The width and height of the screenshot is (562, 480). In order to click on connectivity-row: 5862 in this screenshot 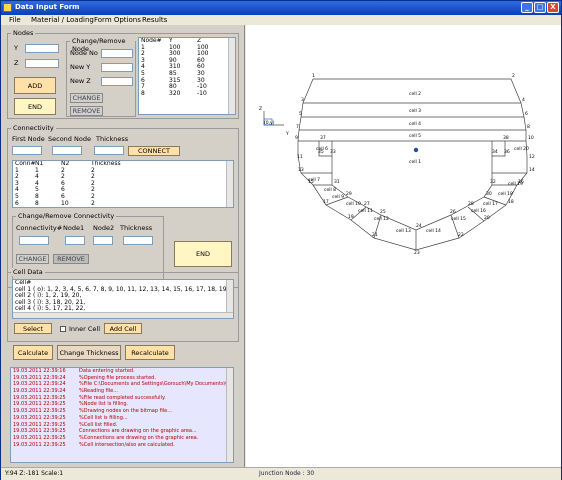, I will do `click(123, 197)`.